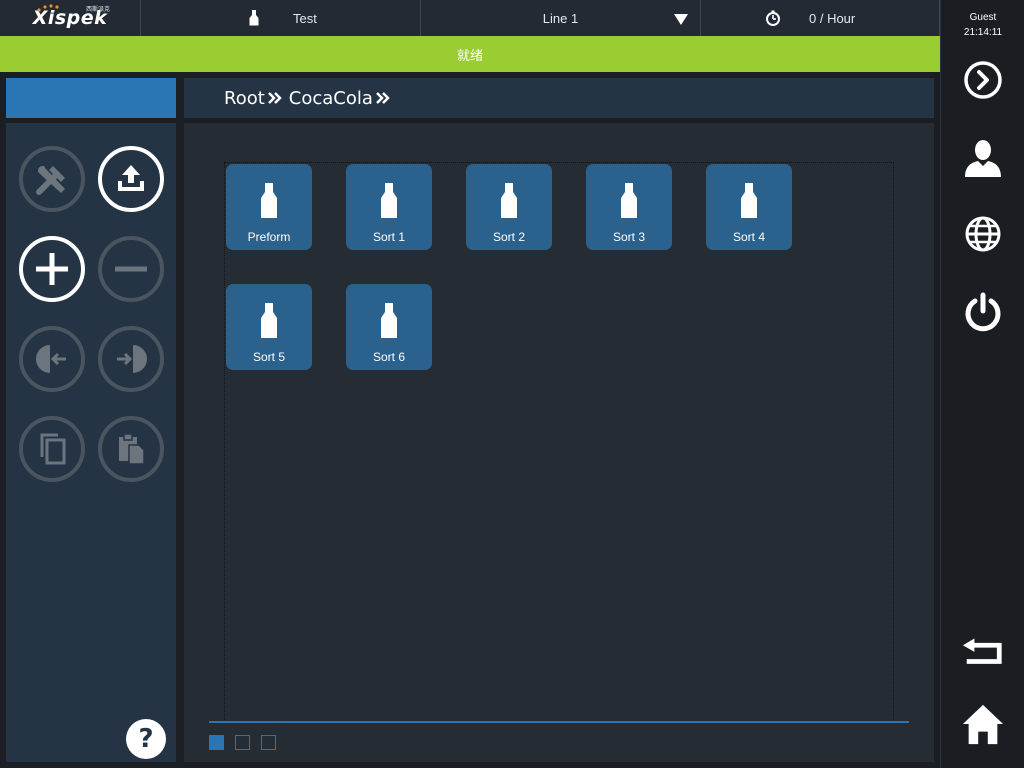 The image size is (1024, 768). I want to click on dropdown-triangle-icon, so click(681, 19).